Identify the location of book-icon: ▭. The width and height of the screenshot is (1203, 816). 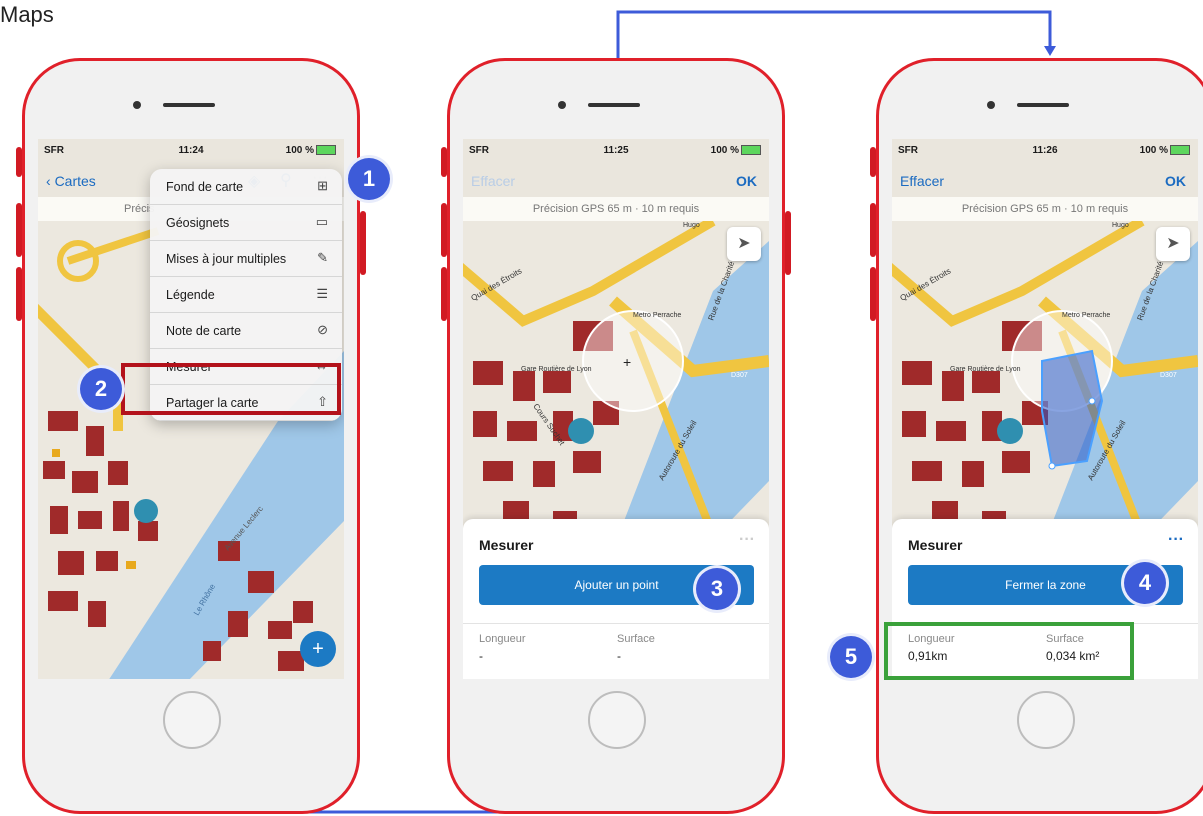
(321, 221).